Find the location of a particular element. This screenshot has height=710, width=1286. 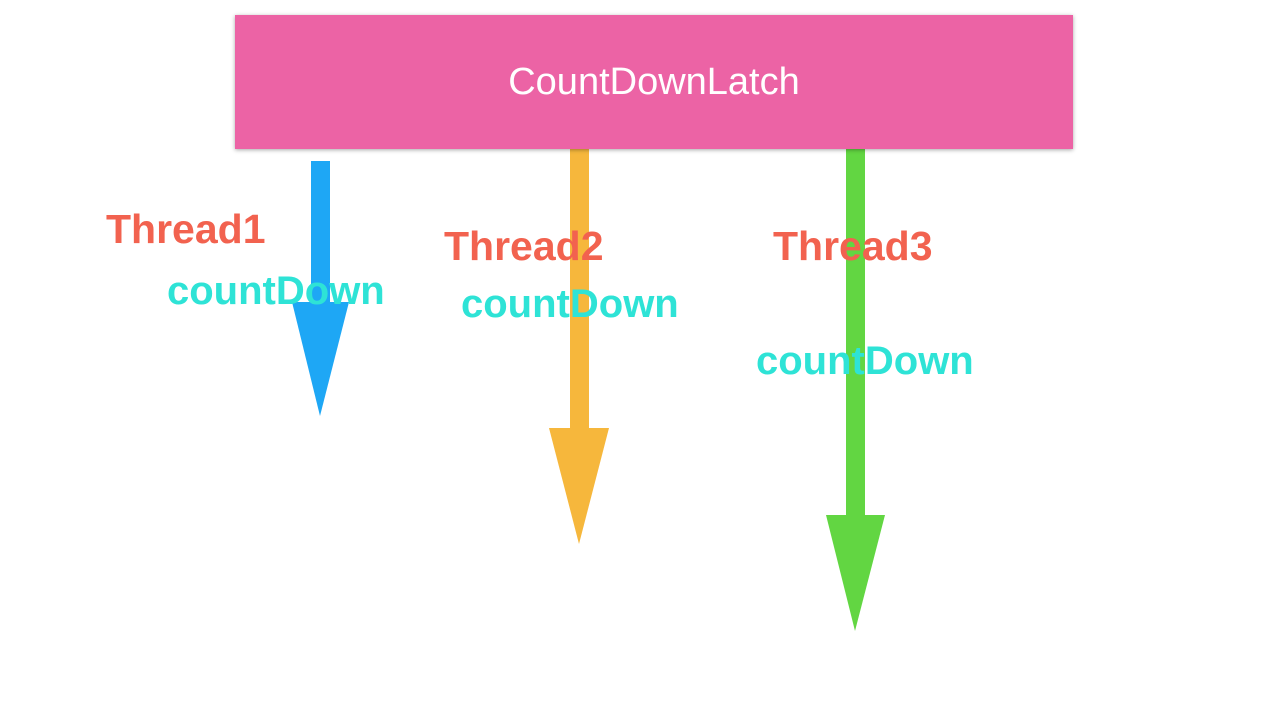

thread3-countdown-label: countDown is located at coordinates (865, 361).